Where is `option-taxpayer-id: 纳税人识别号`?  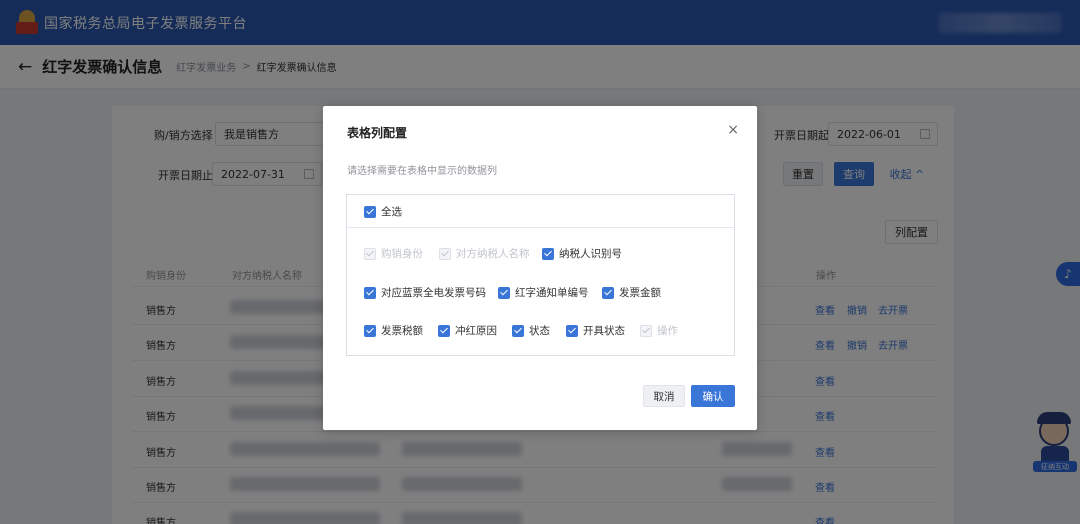 option-taxpayer-id: 纳税人识别号 is located at coordinates (582, 253).